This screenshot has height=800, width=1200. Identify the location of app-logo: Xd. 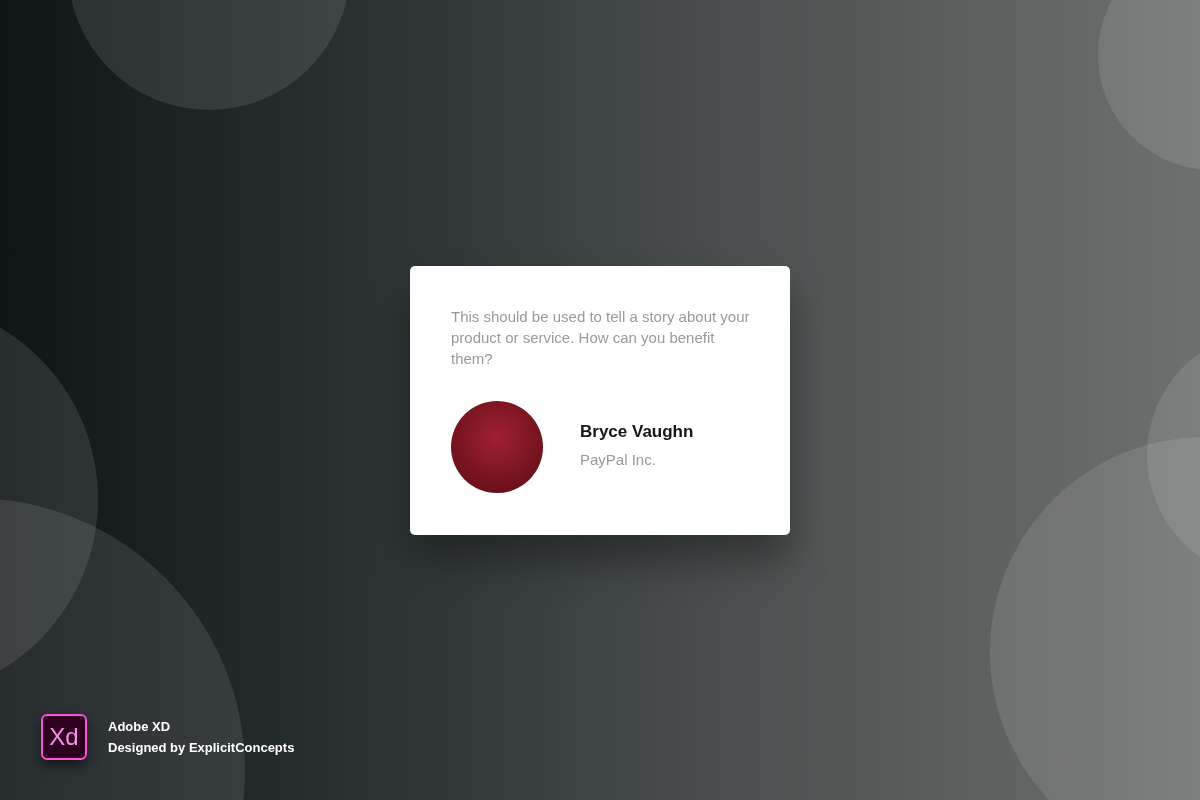
(64, 737).